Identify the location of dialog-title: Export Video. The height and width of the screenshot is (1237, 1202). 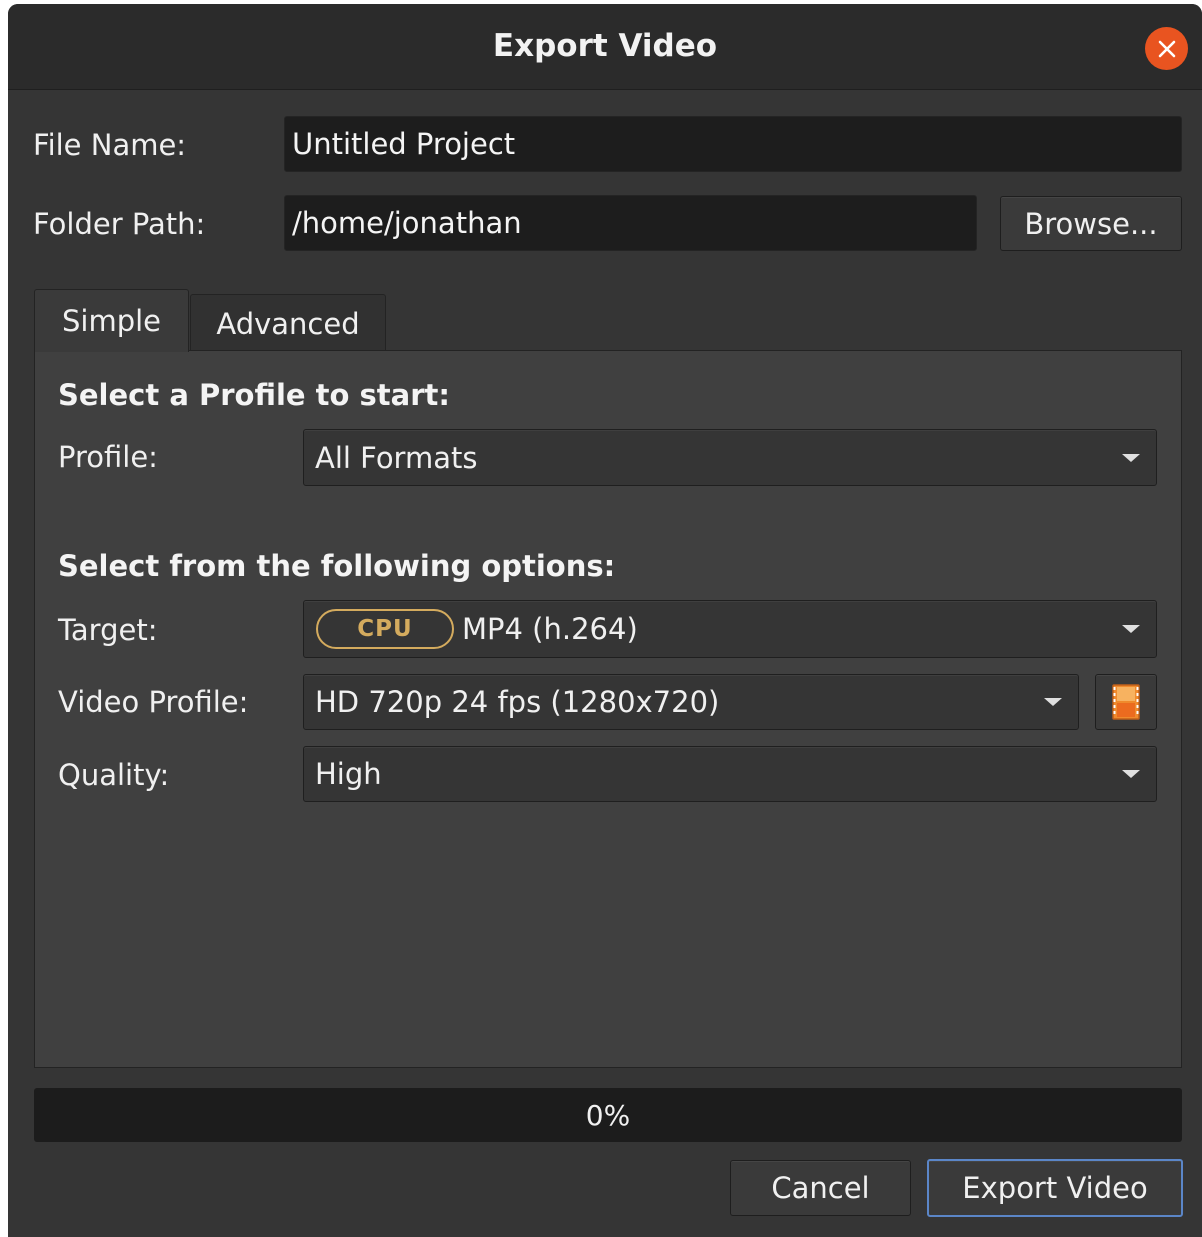
(605, 46).